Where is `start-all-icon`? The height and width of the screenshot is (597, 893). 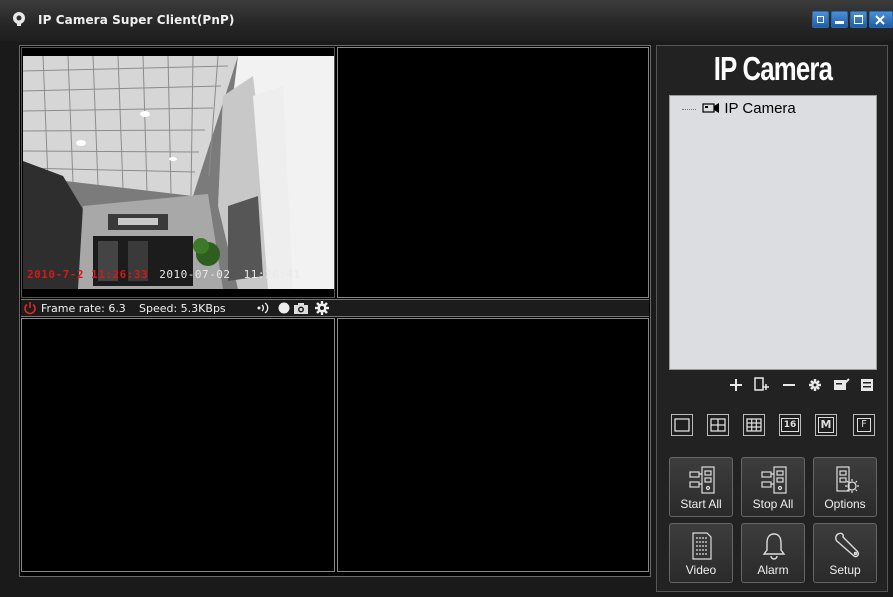
start-all-icon is located at coordinates (702, 480).